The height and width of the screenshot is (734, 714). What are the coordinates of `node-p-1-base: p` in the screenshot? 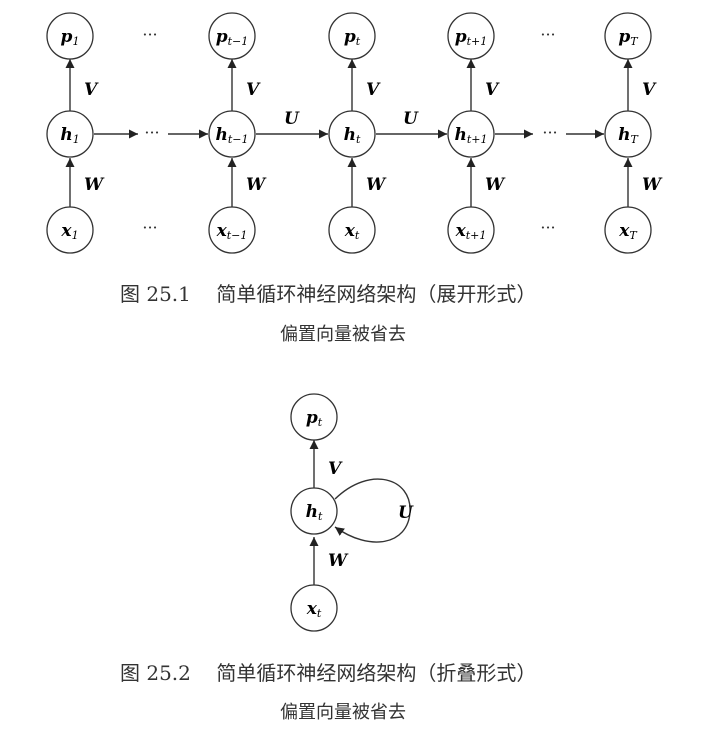 It's located at (67, 37).